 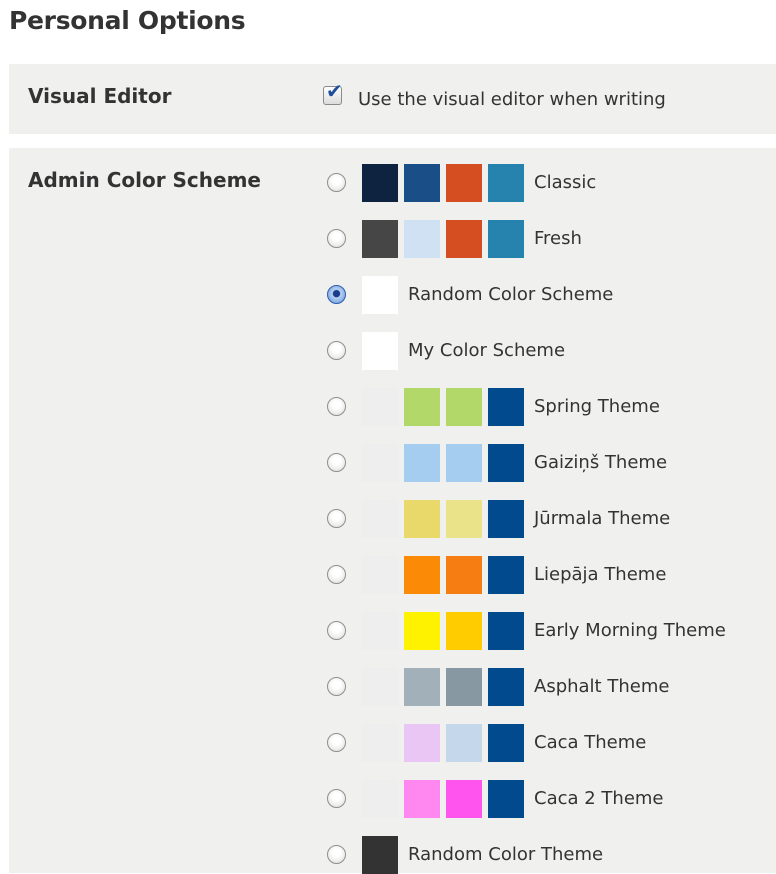 I want to click on color-scheme-option: Liepāja Theme, so click(x=547, y=575).